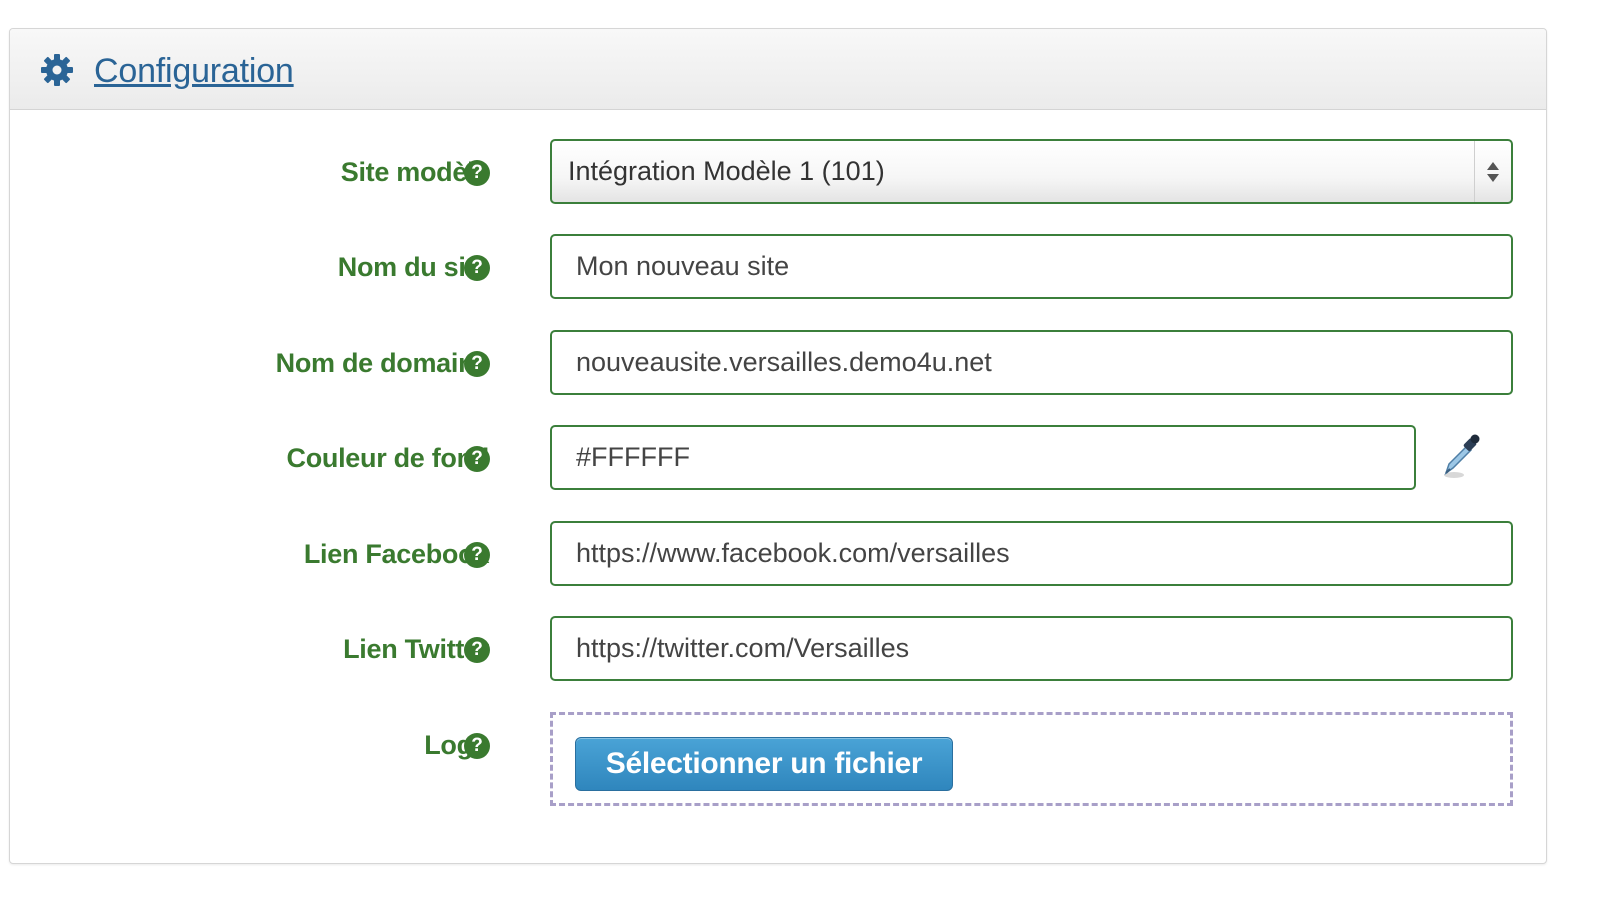  What do you see at coordinates (983, 457) in the screenshot?
I see `couleur-de-fond-input: #FFFFFF` at bounding box center [983, 457].